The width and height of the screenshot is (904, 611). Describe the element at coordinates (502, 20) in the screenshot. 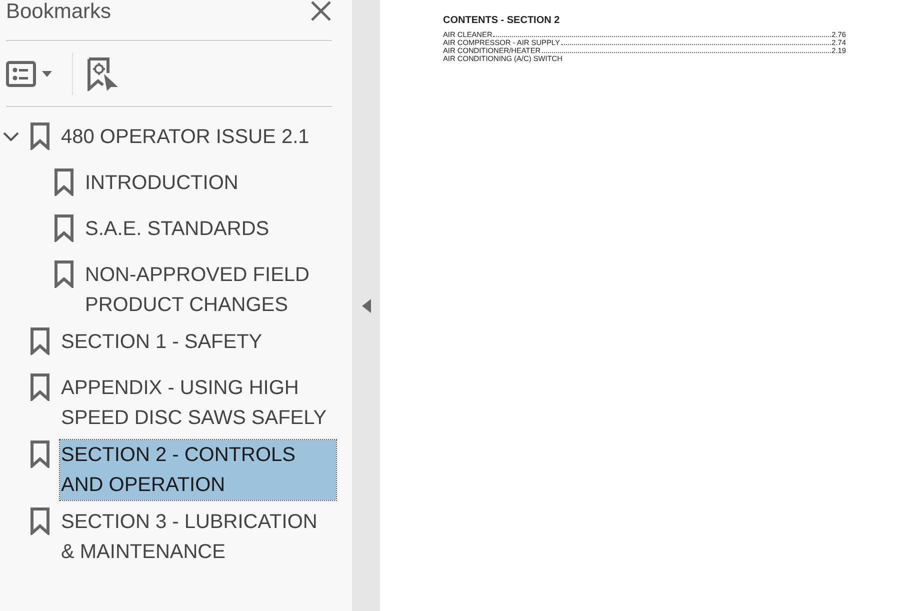

I see `document-heading: CONTENTS - SECTION 2` at that location.